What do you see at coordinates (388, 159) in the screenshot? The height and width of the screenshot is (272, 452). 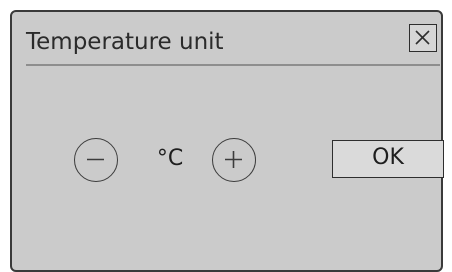 I see `ok-button: OK` at bounding box center [388, 159].